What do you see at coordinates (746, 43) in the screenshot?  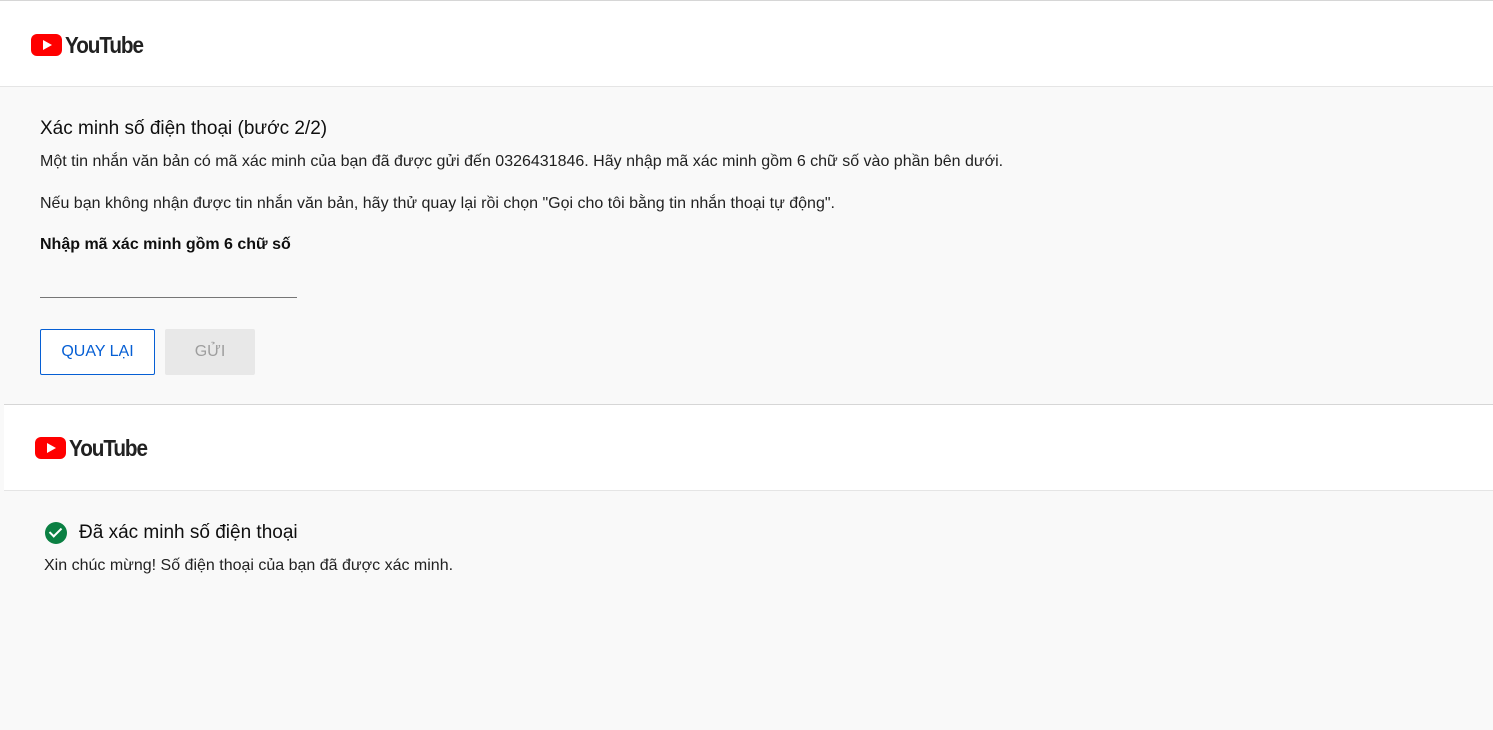 I see `header` at bounding box center [746, 43].